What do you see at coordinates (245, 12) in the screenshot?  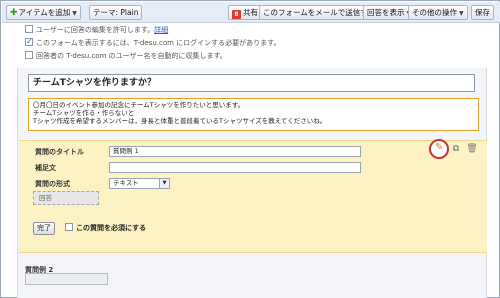 I see `share-button: 8 共有` at bounding box center [245, 12].